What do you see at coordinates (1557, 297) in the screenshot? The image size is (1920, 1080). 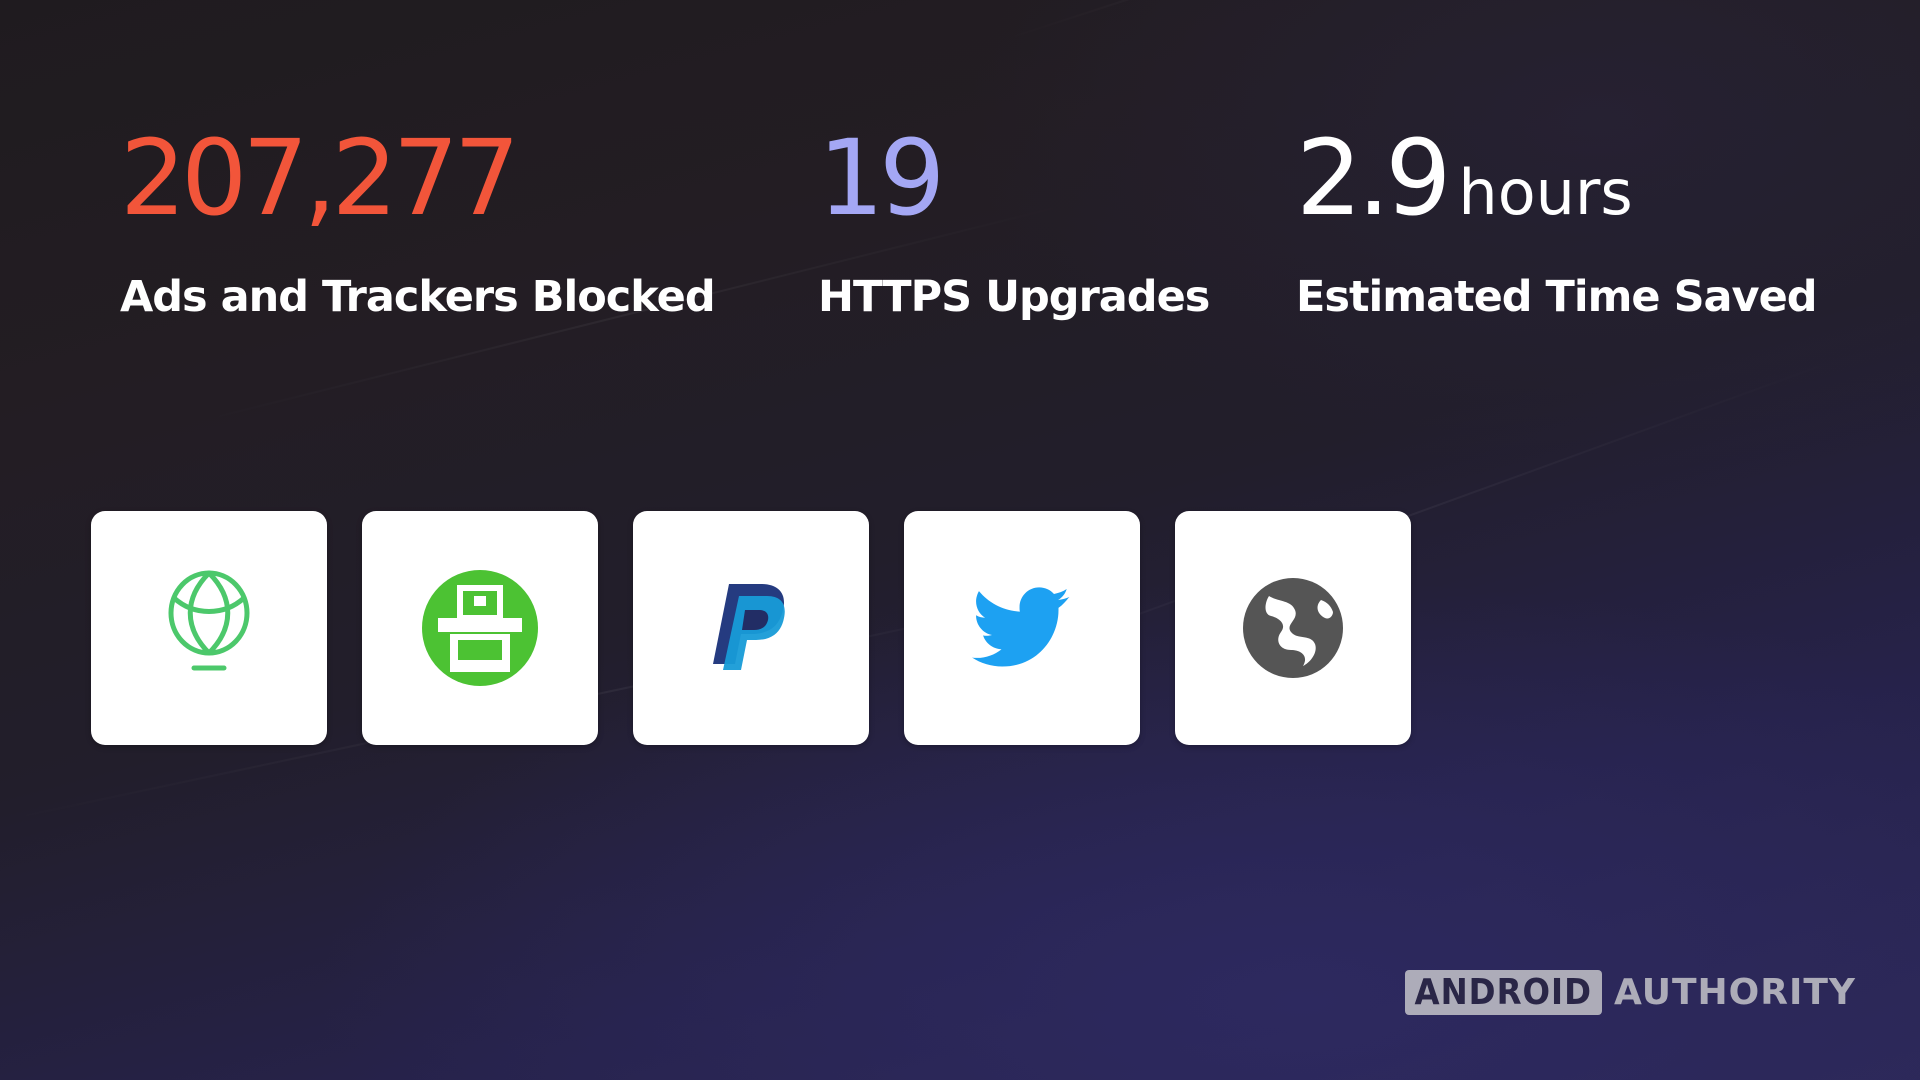 I see `time-saved-label: Estimated Time Saved` at bounding box center [1557, 297].